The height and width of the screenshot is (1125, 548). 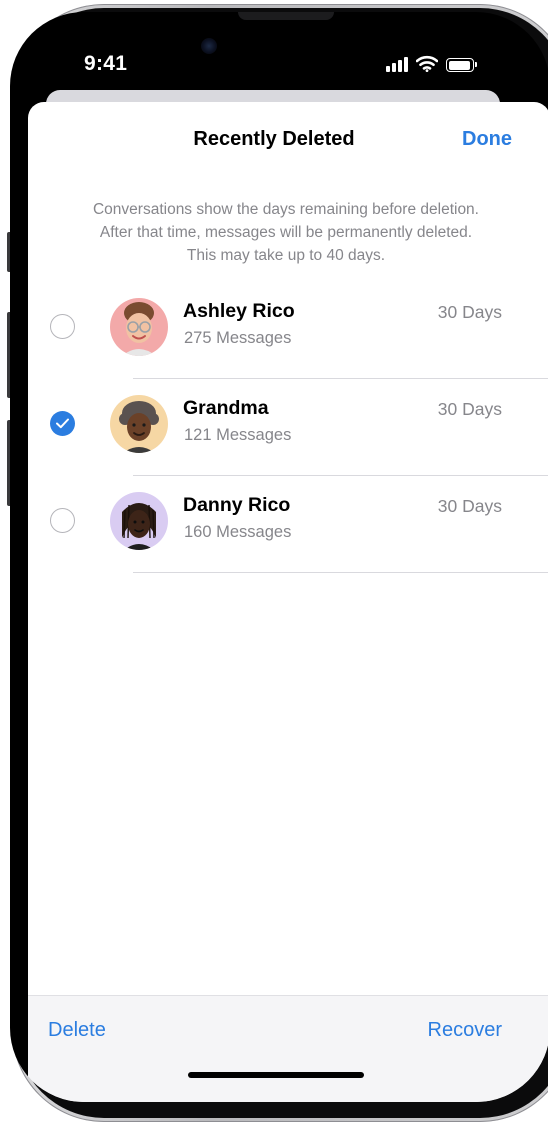 I want to click on status-icons, so click(x=431, y=63).